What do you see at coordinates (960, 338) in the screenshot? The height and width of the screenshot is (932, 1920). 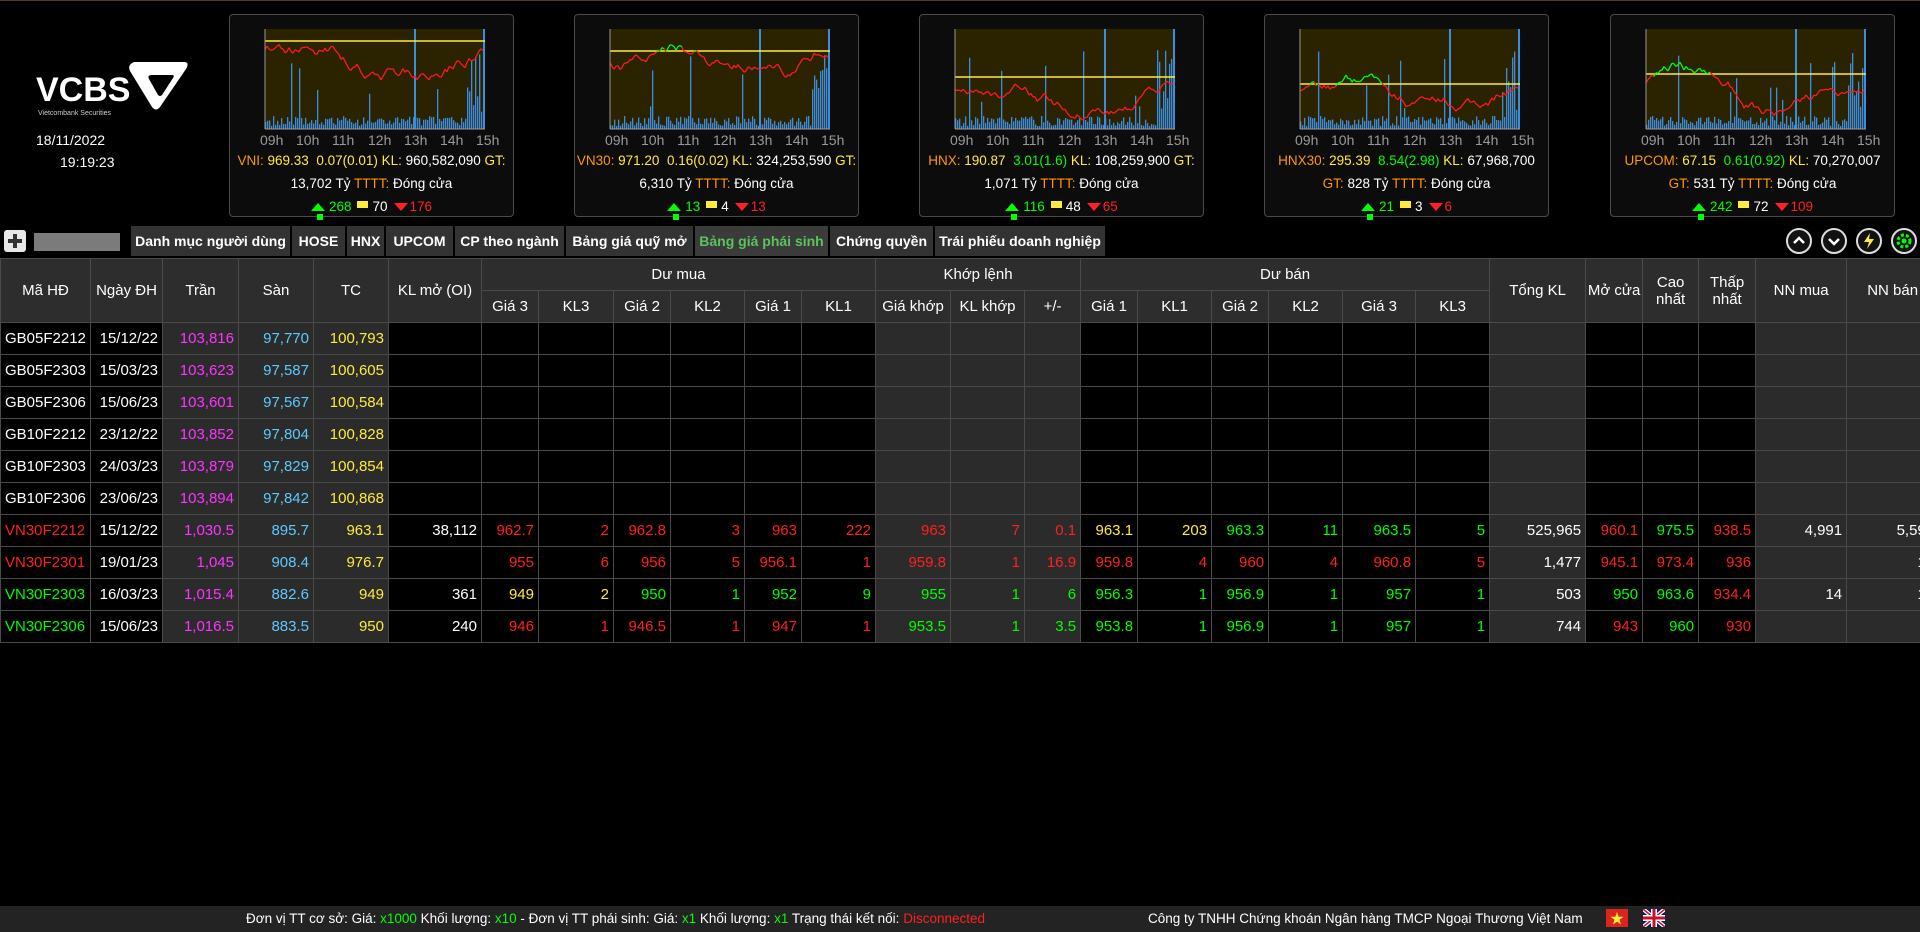 I see `table-row: GB05F2212 15/12/22 103,816 97,770 100,793` at bounding box center [960, 338].